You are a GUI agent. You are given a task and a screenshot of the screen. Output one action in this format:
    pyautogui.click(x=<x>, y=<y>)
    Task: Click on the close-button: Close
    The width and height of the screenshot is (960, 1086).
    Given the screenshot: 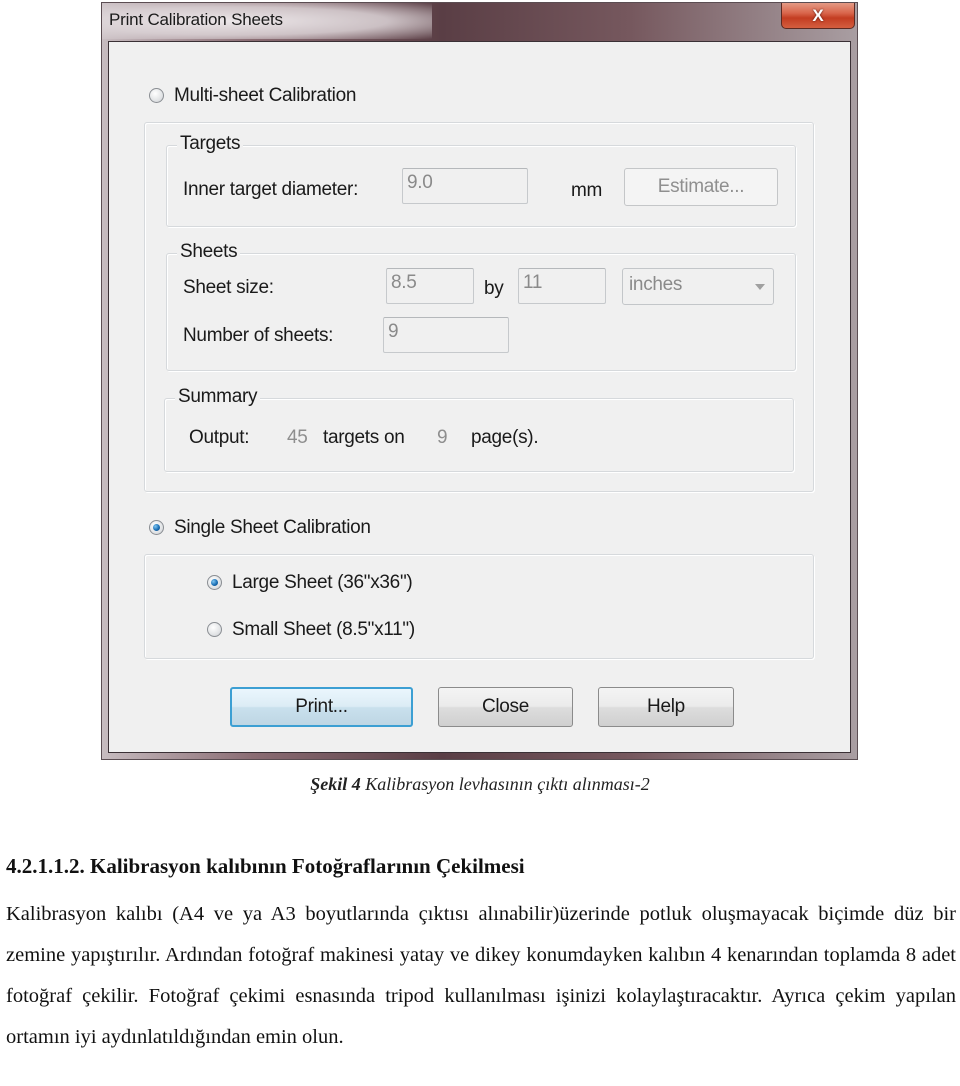 What is the action you would take?
    pyautogui.click(x=505, y=707)
    